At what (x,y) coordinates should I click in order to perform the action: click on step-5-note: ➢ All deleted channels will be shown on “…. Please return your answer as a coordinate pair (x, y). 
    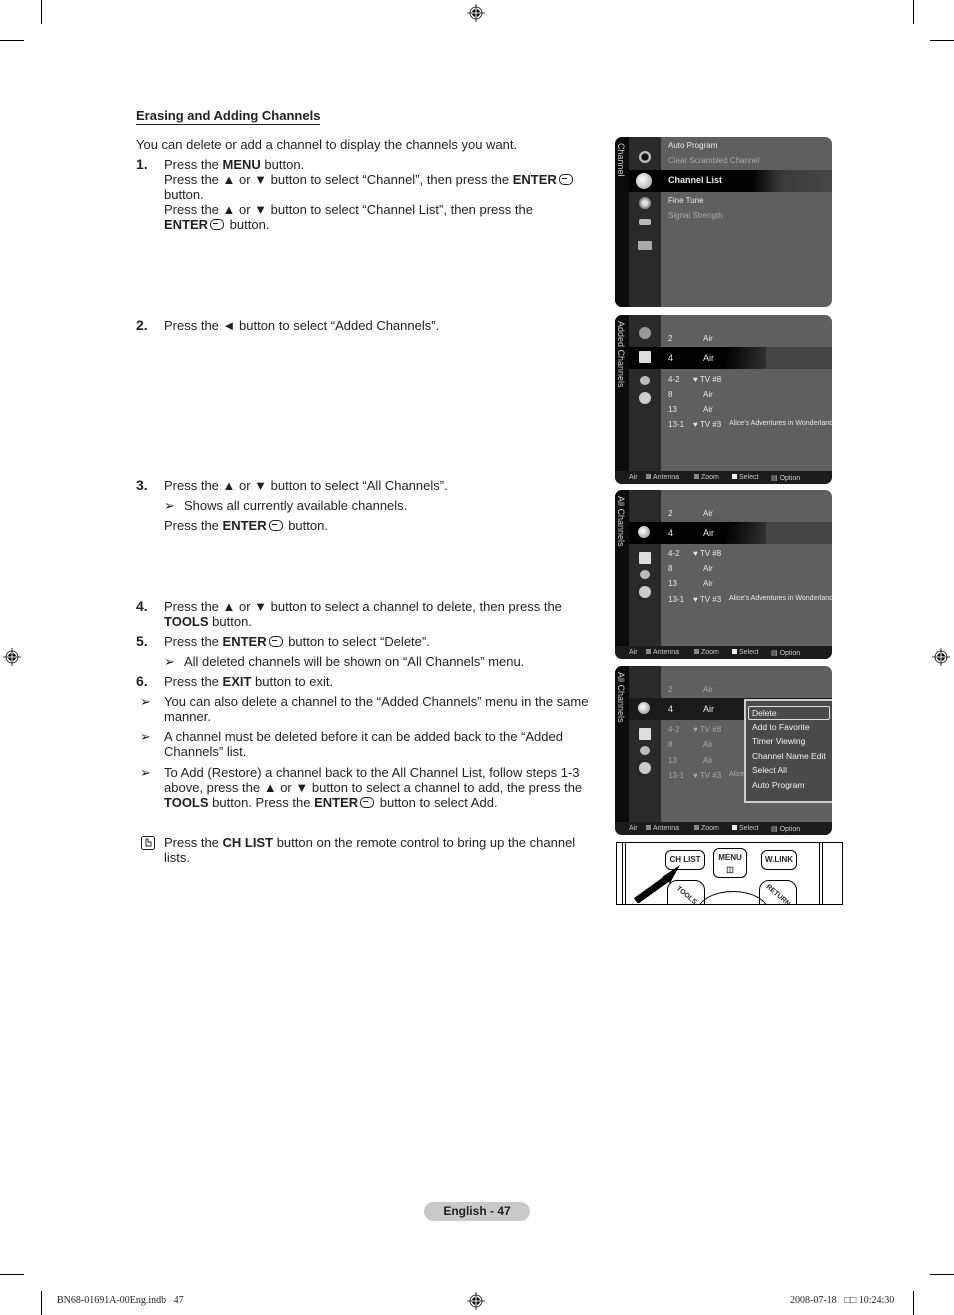
    Looking at the image, I should click on (344, 661).